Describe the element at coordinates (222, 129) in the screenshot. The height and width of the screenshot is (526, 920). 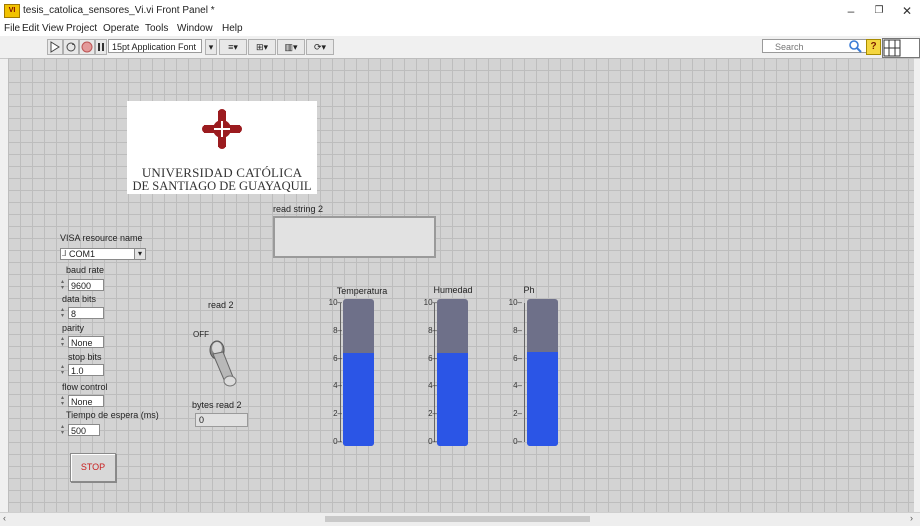
I see `university-seal-icon` at that location.